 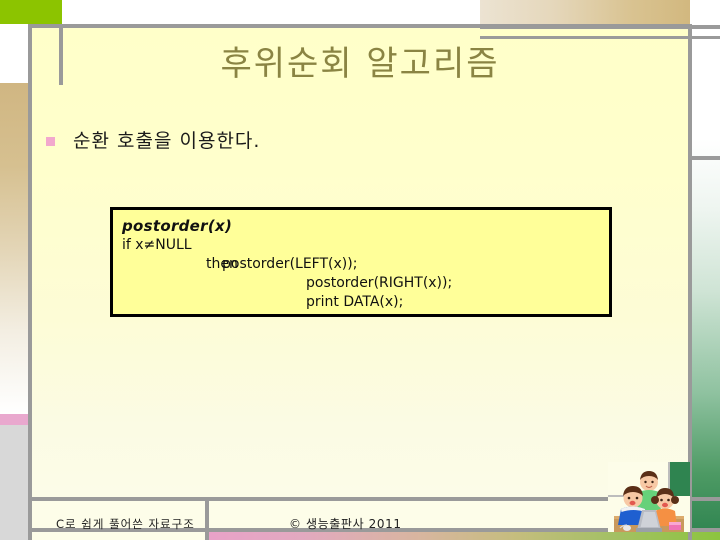 I want to click on divider-right-mid, so click(x=705, y=158).